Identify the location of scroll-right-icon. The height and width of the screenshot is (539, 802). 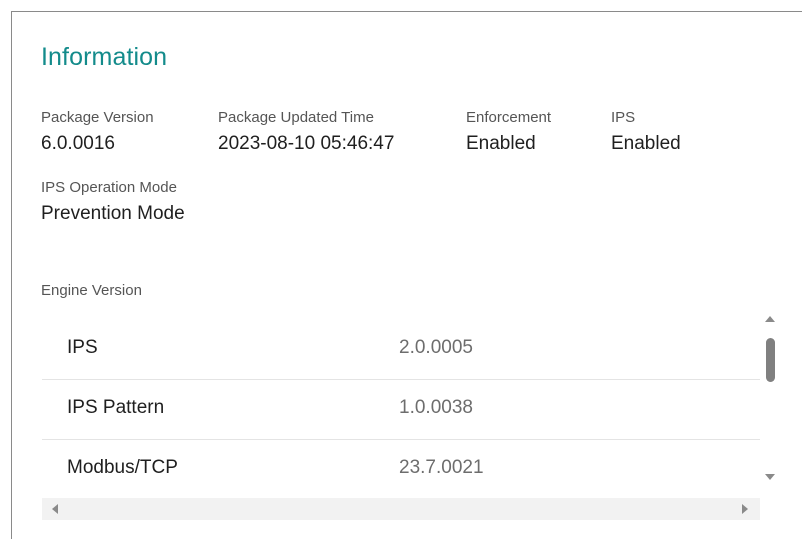
(745, 509).